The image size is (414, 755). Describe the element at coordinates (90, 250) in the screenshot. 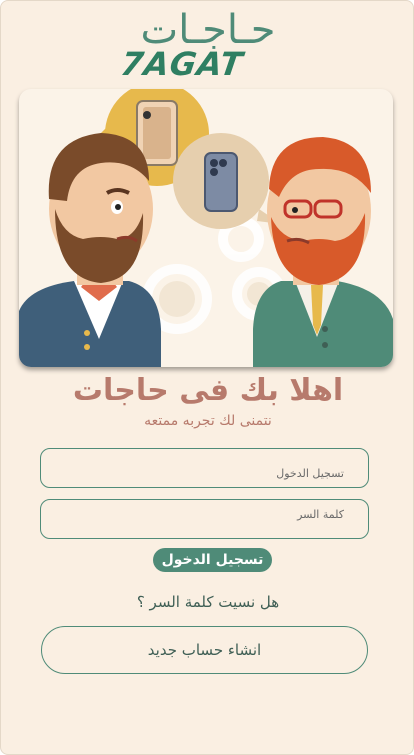

I see `man-left` at that location.